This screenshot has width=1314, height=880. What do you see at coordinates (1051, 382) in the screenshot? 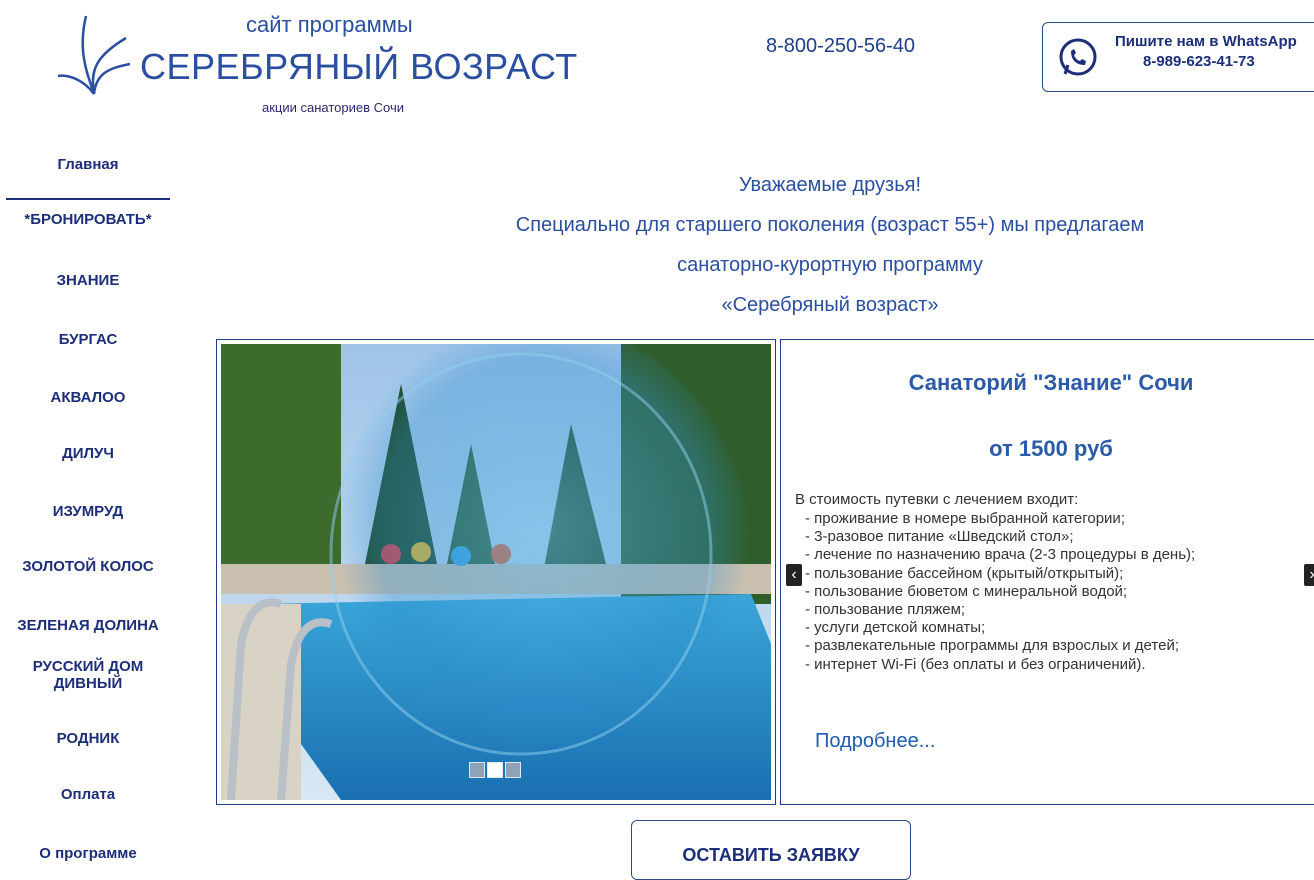
I see `slide-title: Санаторий "Знание" Сочи` at bounding box center [1051, 382].